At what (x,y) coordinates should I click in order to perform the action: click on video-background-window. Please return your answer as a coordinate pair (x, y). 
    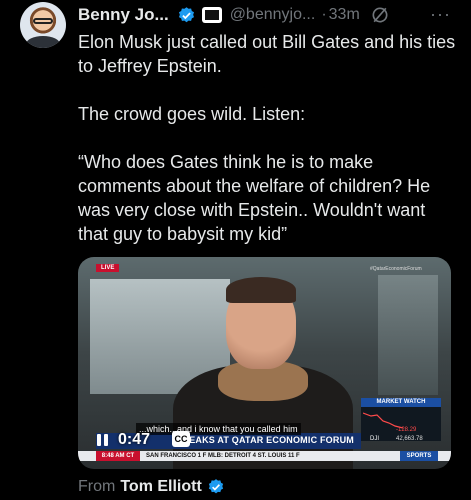
    Looking at the image, I should click on (408, 335).